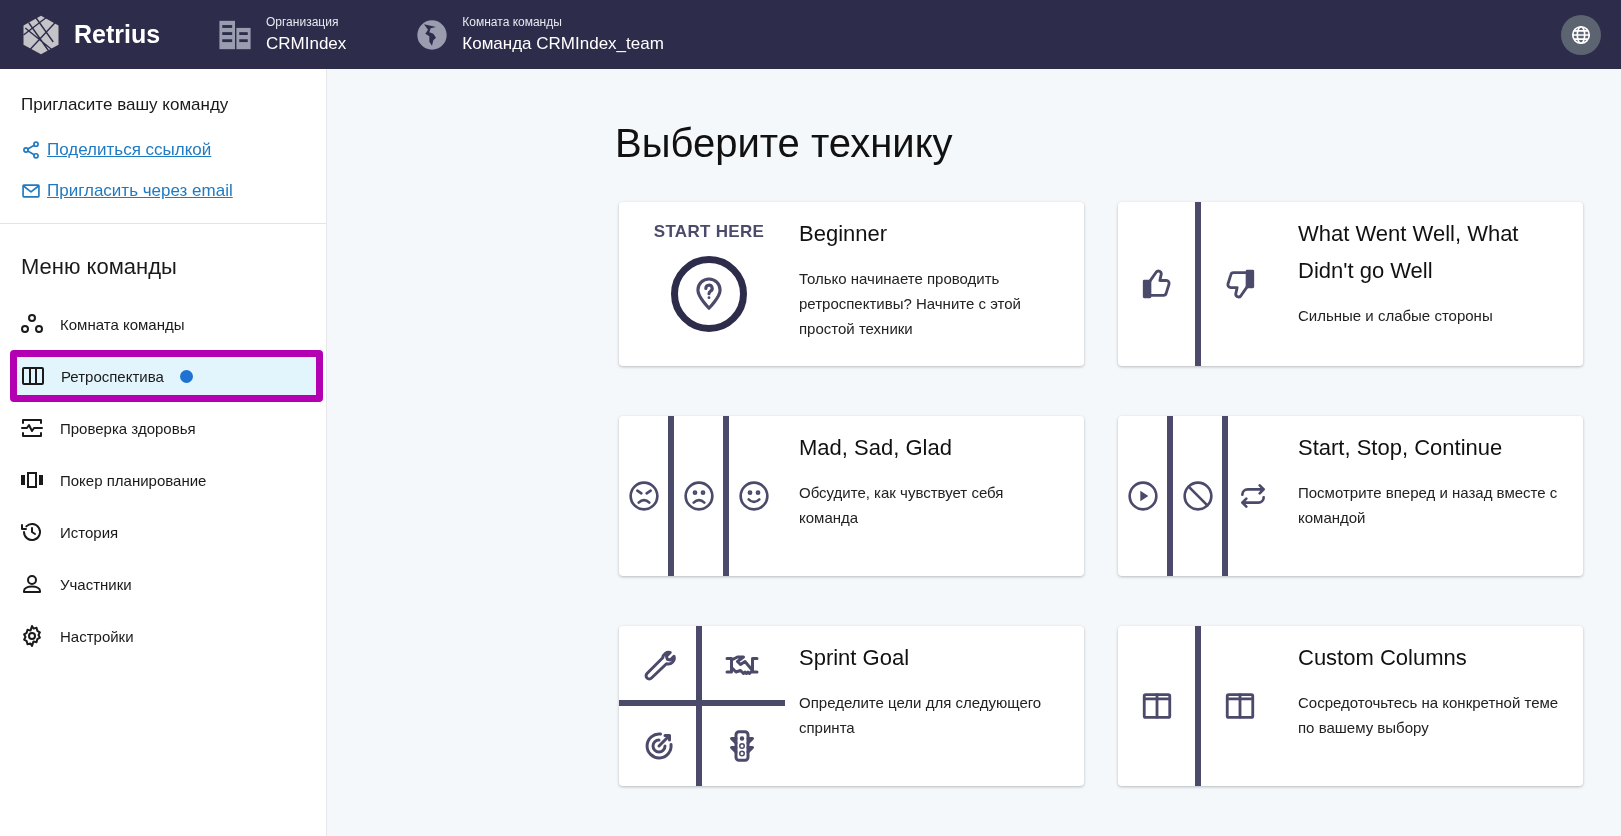  Describe the element at coordinates (33, 376) in the screenshot. I see `columns-icon` at that location.